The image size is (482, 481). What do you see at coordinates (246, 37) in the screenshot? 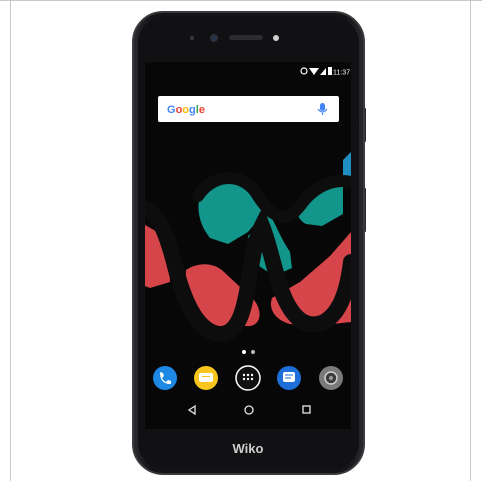
I see `earpiece-speaker` at bounding box center [246, 37].